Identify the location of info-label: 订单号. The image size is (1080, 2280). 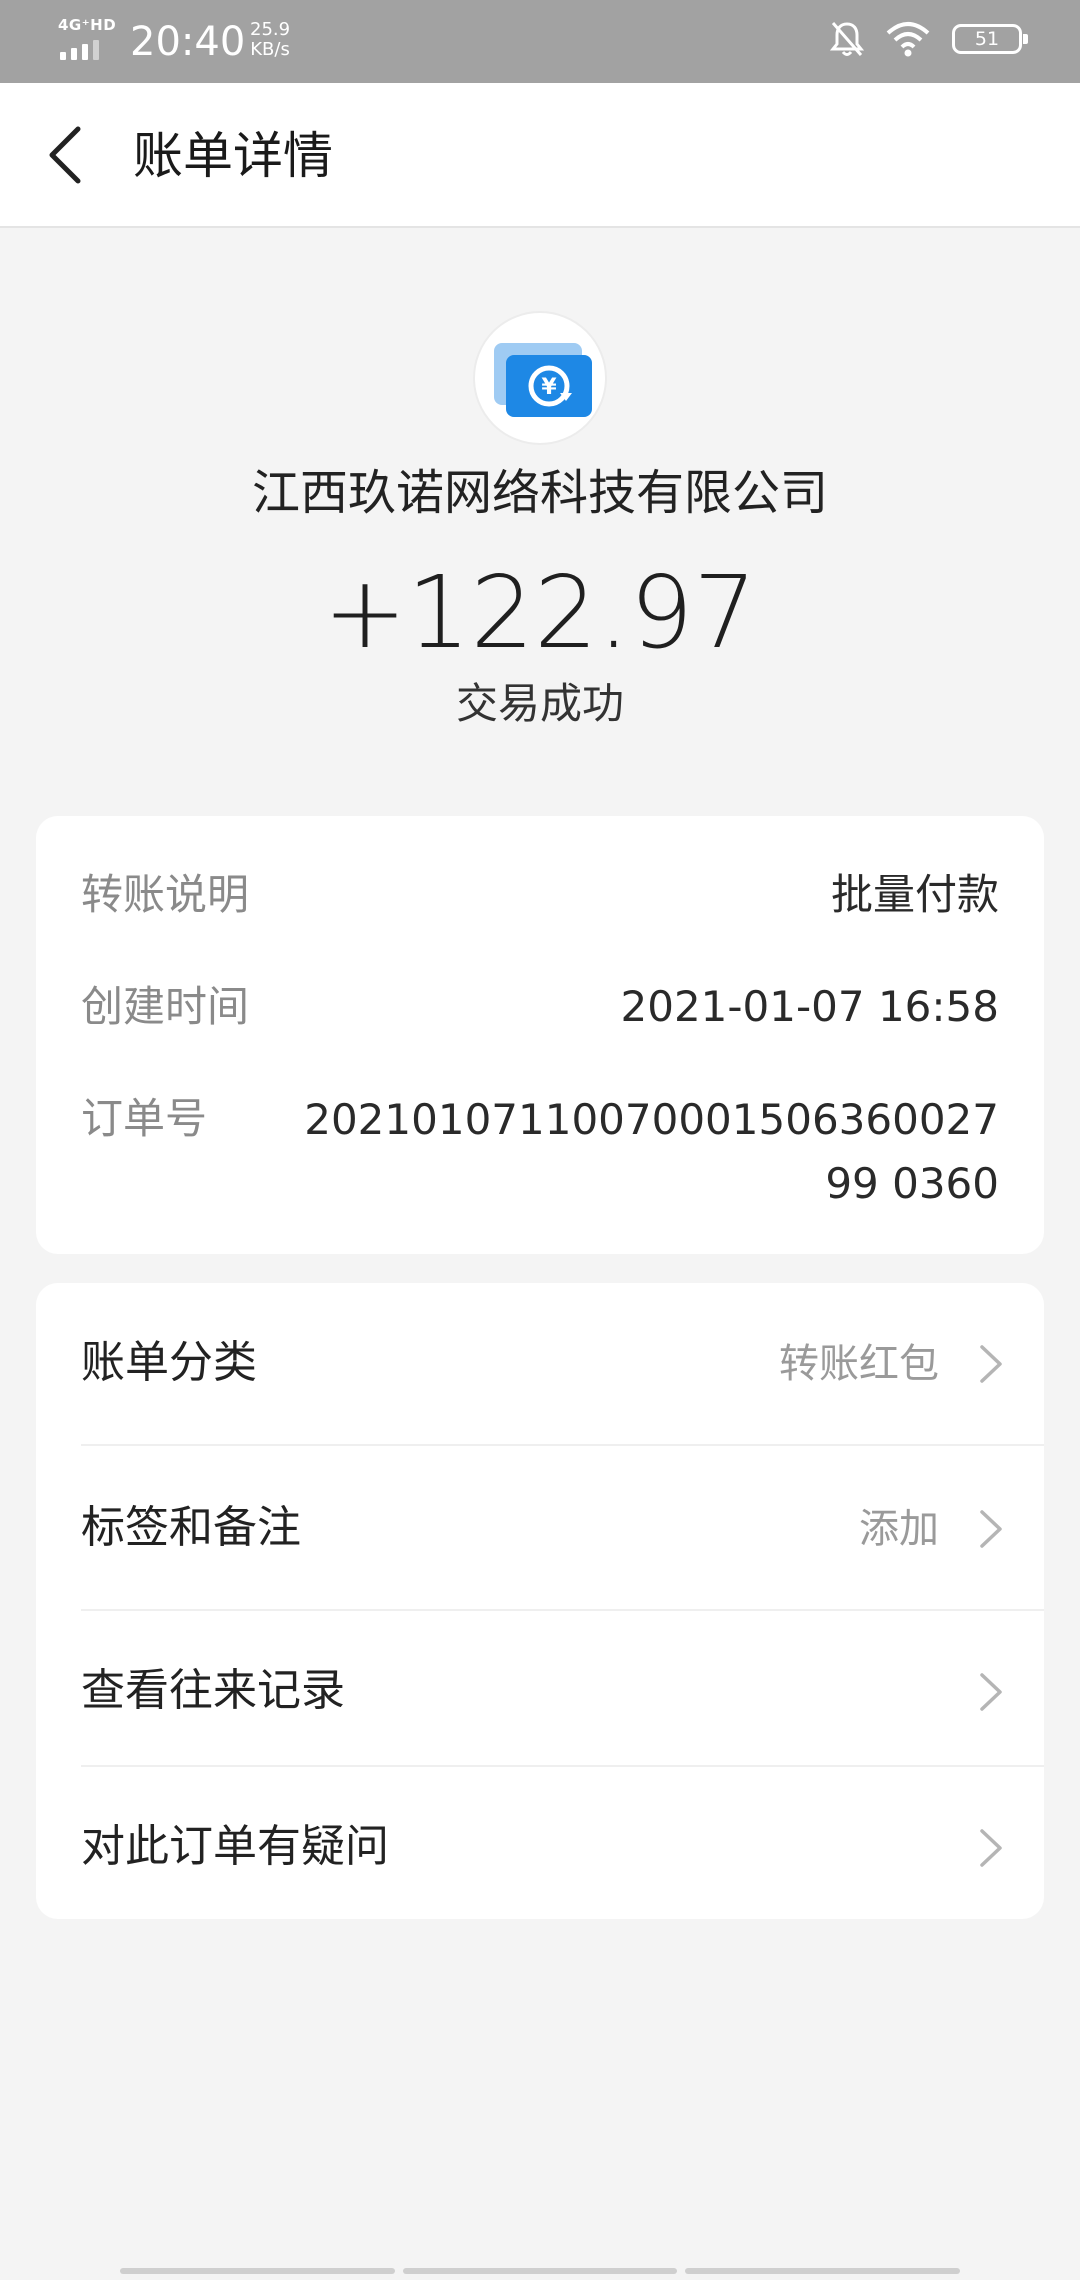
(144, 1118).